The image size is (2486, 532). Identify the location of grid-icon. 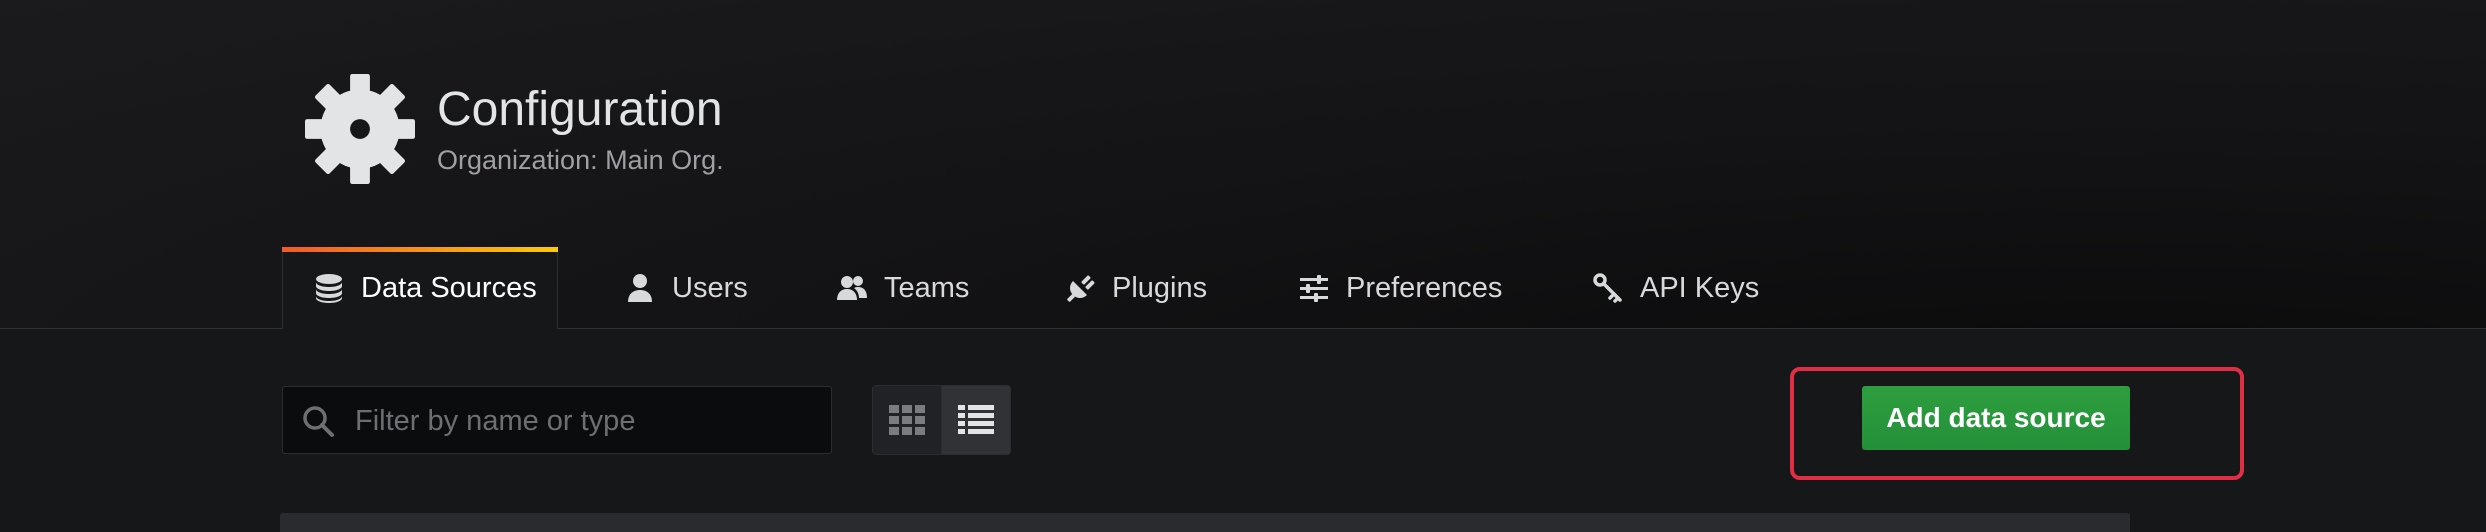
(907, 420).